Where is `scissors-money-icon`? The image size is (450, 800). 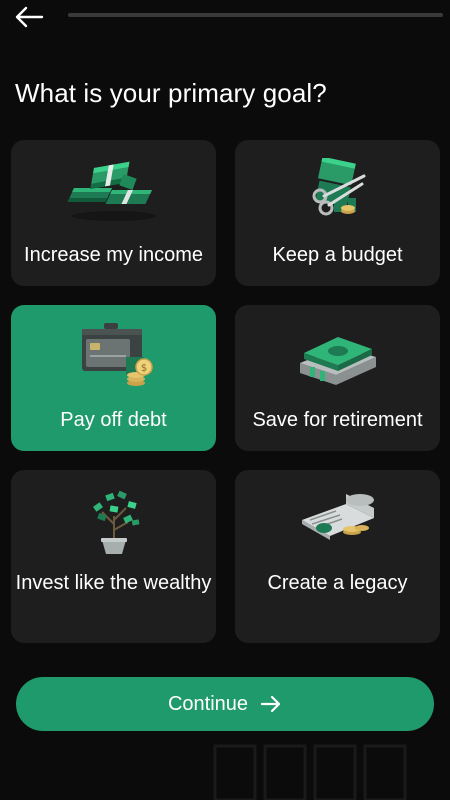
scissors-money-icon is located at coordinates (338, 187).